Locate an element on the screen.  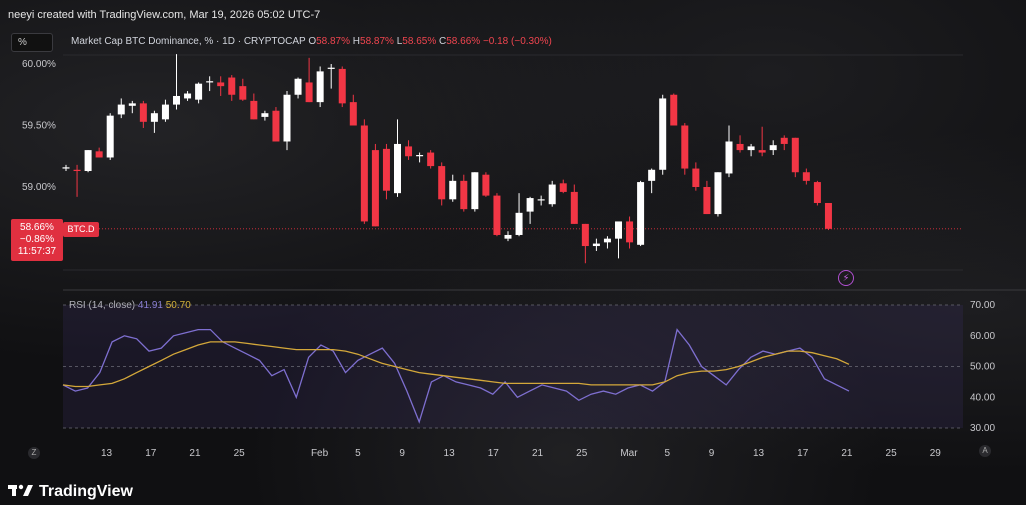
rsi-axis-tick-label: 60.00 is located at coordinates (982, 336).